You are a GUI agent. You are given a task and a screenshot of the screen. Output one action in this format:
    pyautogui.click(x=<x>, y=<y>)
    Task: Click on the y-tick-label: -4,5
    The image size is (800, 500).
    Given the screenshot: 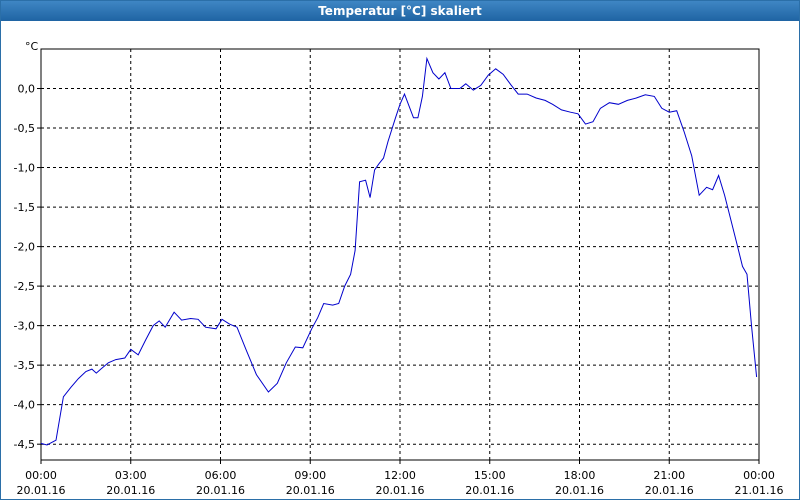 What is the action you would take?
    pyautogui.click(x=24, y=444)
    